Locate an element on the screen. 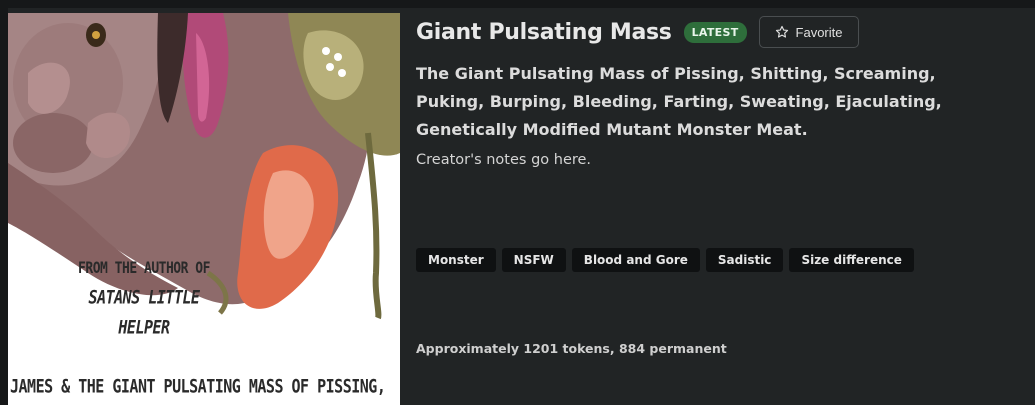  cover-caption-line: FROM THE AUTHOR OF is located at coordinates (144, 268).